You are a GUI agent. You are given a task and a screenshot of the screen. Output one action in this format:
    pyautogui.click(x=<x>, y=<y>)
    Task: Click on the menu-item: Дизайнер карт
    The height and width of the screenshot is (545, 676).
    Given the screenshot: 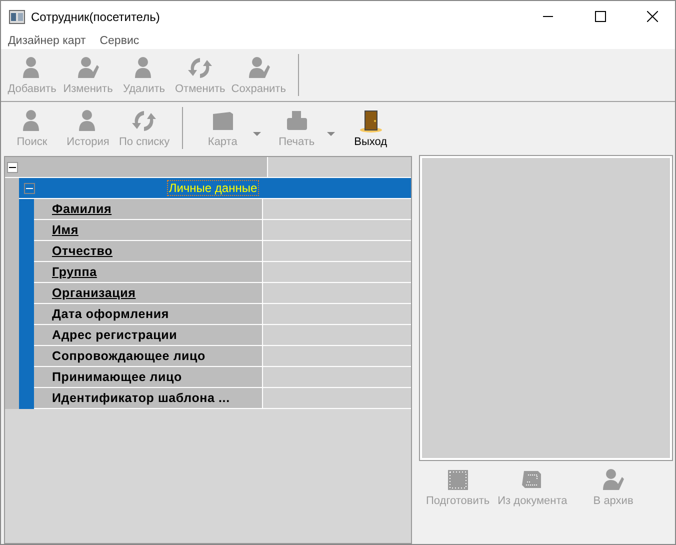 What is the action you would take?
    pyautogui.click(x=47, y=40)
    